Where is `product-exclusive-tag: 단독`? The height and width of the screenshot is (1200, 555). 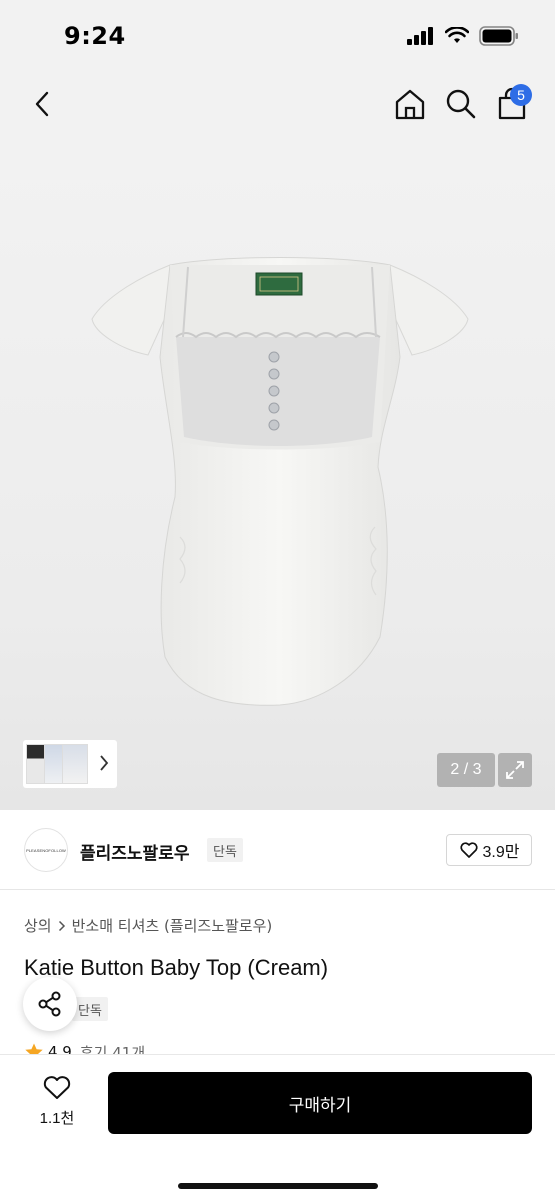
product-exclusive-tag: 단독 is located at coordinates (90, 1009).